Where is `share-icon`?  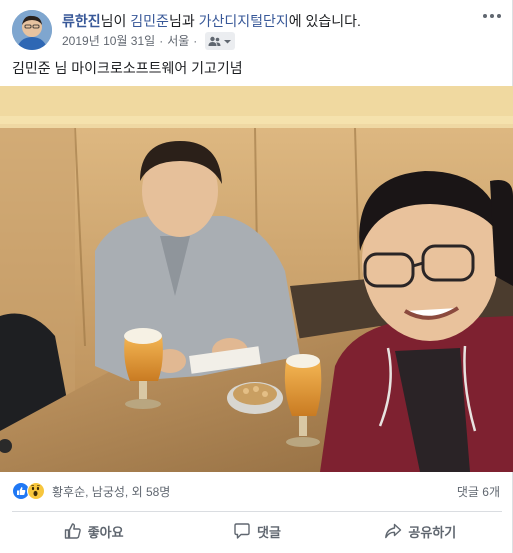
share-icon is located at coordinates (393, 531).